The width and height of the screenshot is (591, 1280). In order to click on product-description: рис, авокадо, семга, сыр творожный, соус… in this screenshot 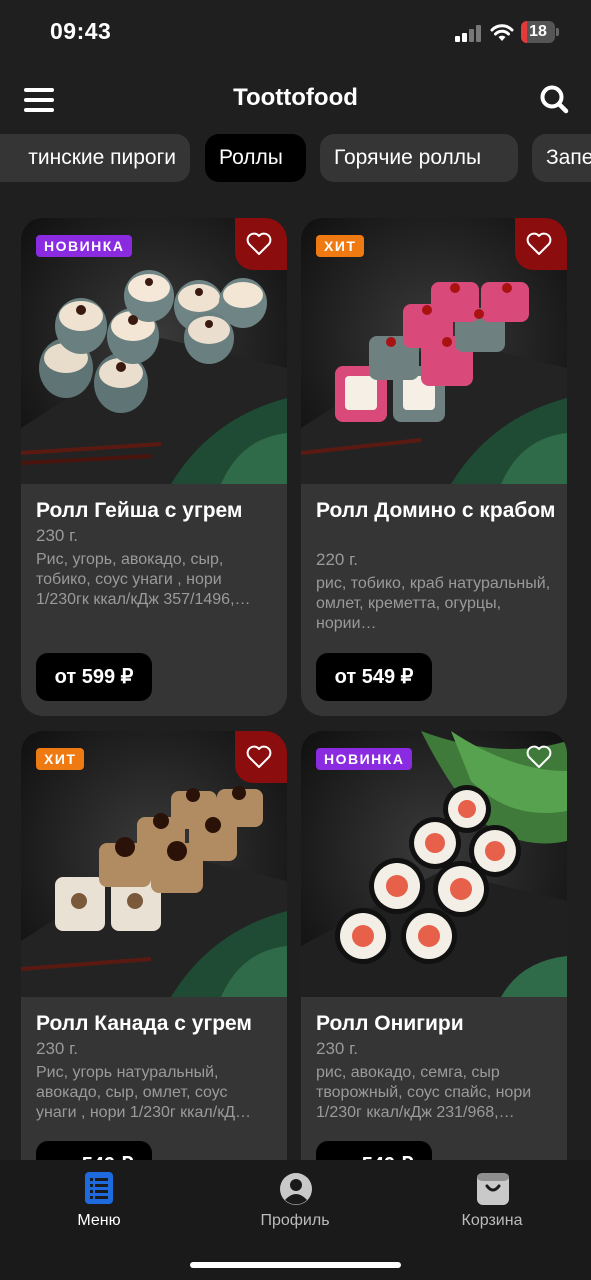, I will do `click(424, 1092)`.